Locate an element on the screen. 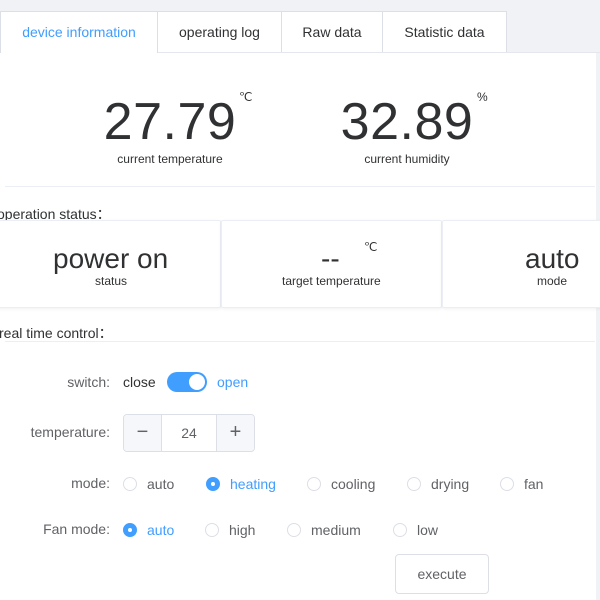  tab-statistic-data: Statistic data is located at coordinates (444, 31).